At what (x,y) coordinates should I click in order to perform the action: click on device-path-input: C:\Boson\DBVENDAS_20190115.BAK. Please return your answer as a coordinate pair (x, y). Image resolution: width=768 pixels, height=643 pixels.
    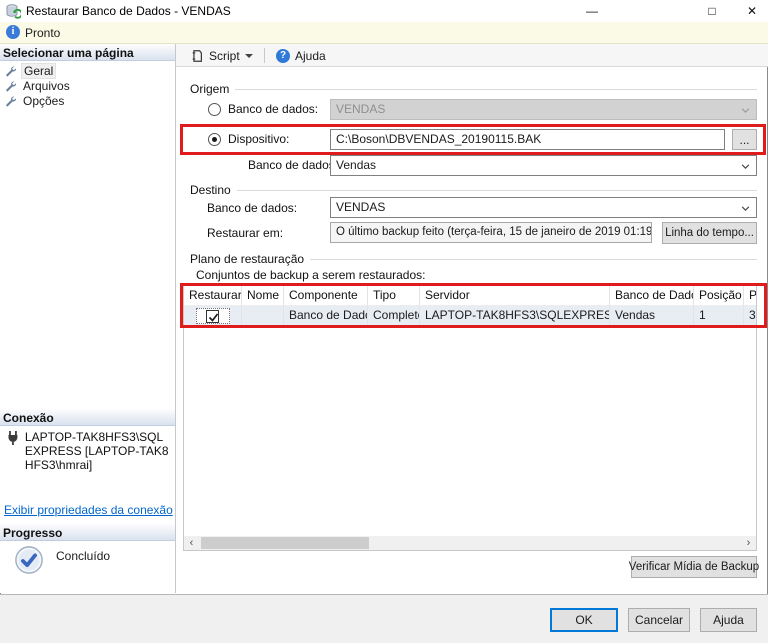
    Looking at the image, I should click on (527, 139).